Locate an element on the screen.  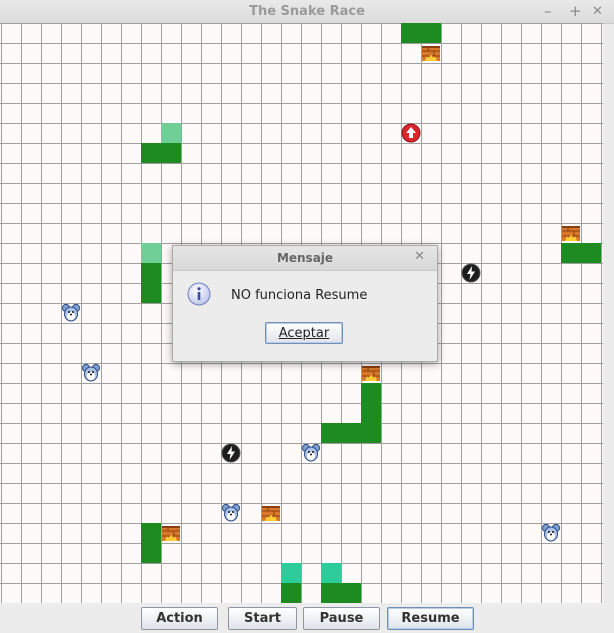
control-bar: Action Start Pause Resume is located at coordinates (307, 618).